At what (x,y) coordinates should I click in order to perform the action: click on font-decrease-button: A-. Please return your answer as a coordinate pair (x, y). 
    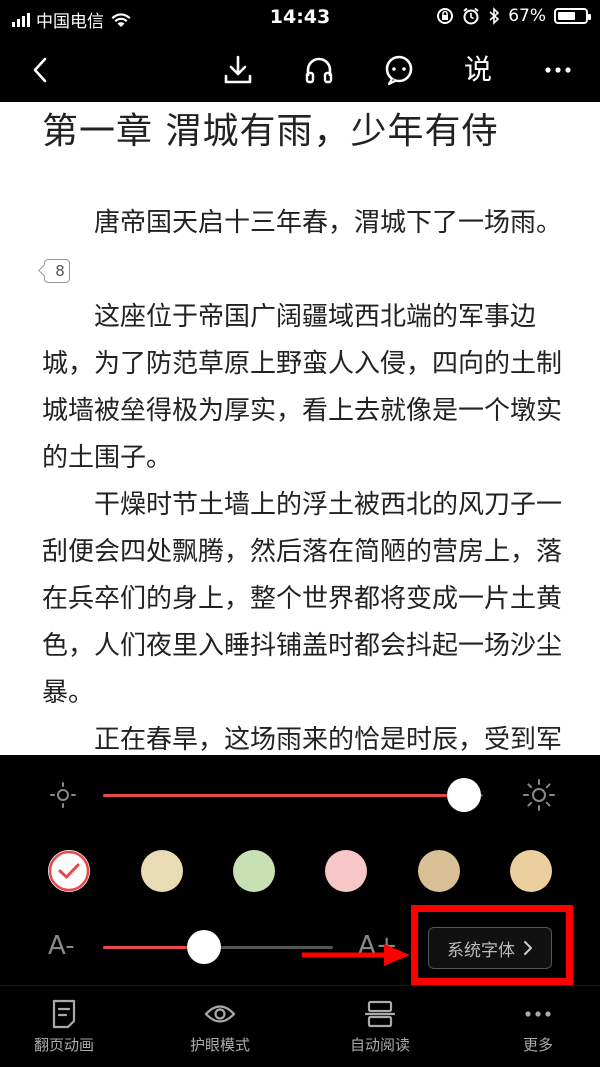
    Looking at the image, I should click on (61, 946).